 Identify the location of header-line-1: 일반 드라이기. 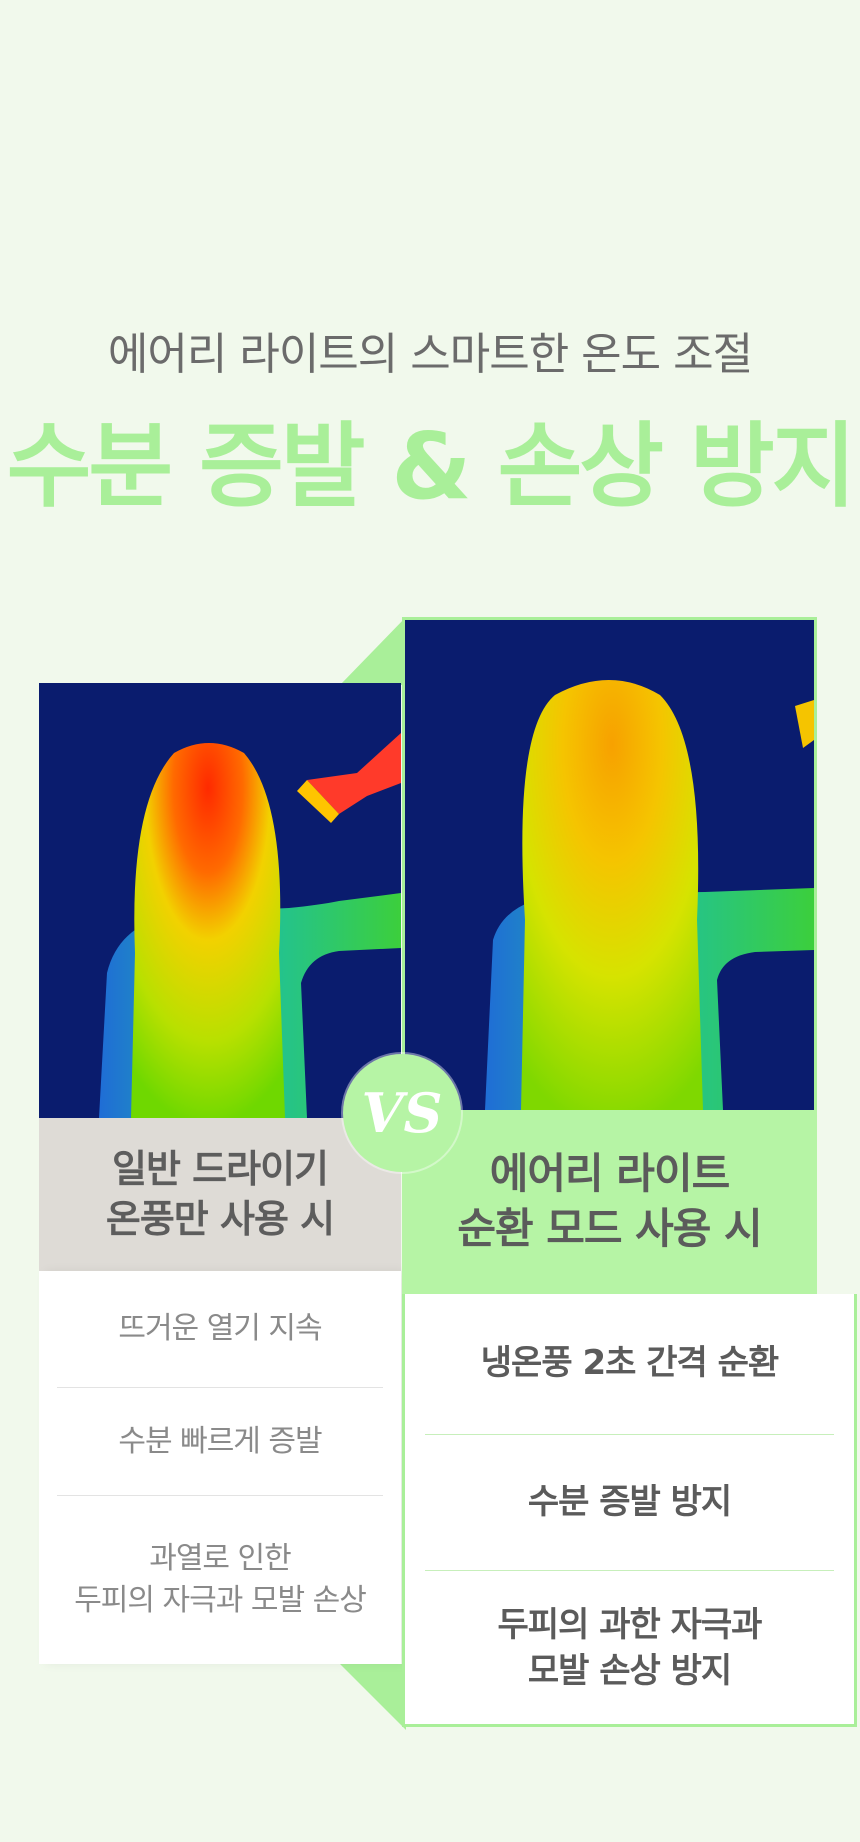
(220, 1169).